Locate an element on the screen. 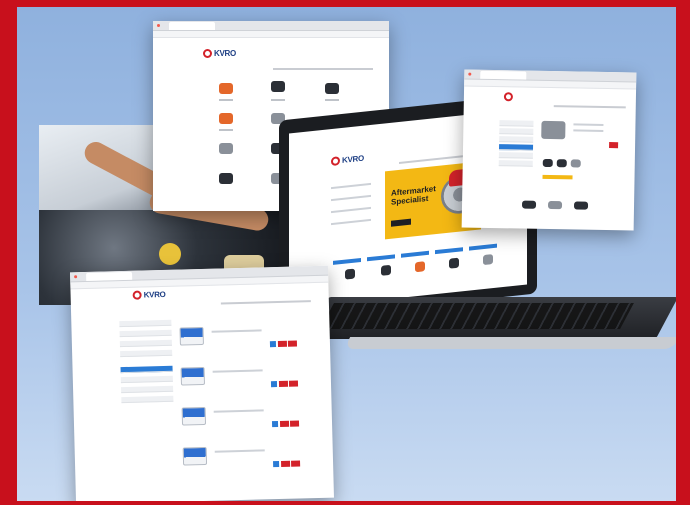 This screenshot has width=690, height=505. address-bar is located at coordinates (271, 34).